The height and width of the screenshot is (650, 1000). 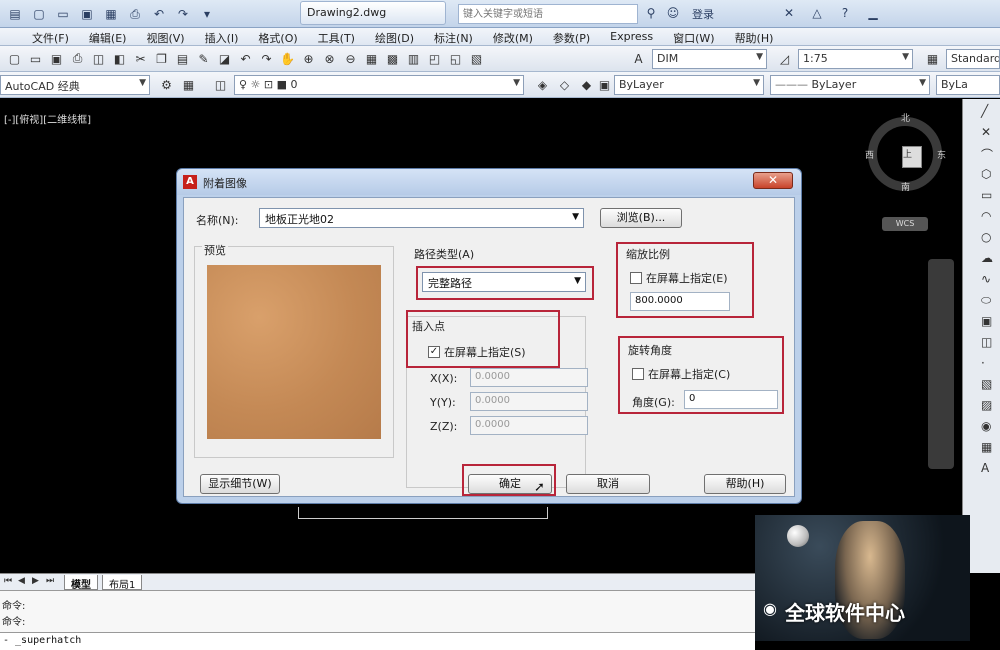 I want to click on polygon-icon: ⬡, so click(x=989, y=175).